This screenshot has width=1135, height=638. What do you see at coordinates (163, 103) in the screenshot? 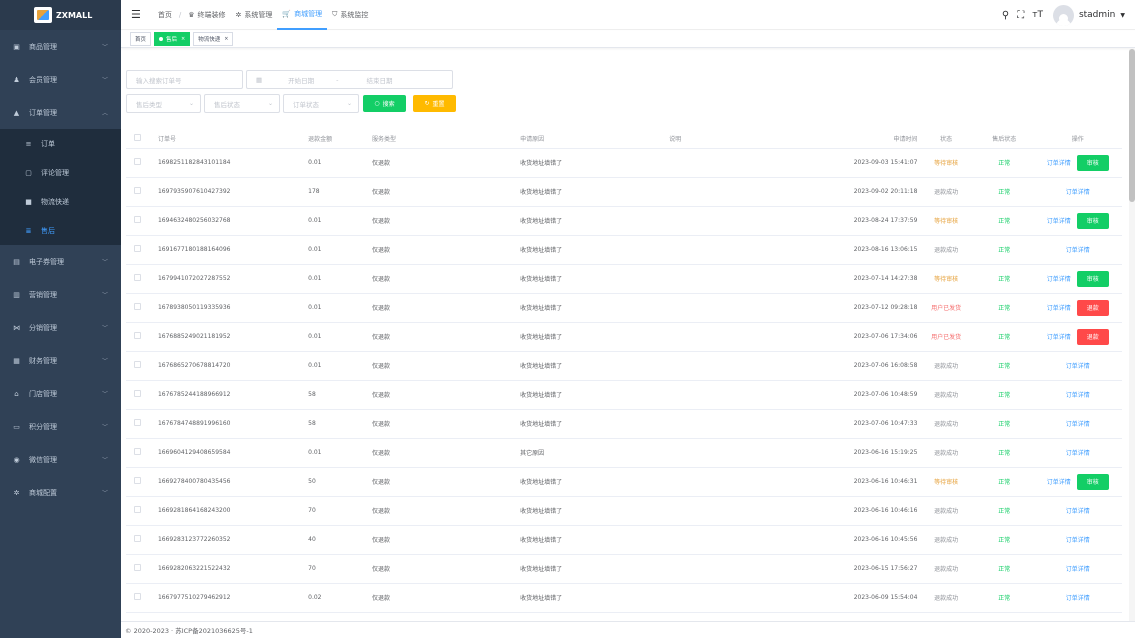
I see `aftersale-type-select: 售后类型 ⌄` at bounding box center [163, 103].